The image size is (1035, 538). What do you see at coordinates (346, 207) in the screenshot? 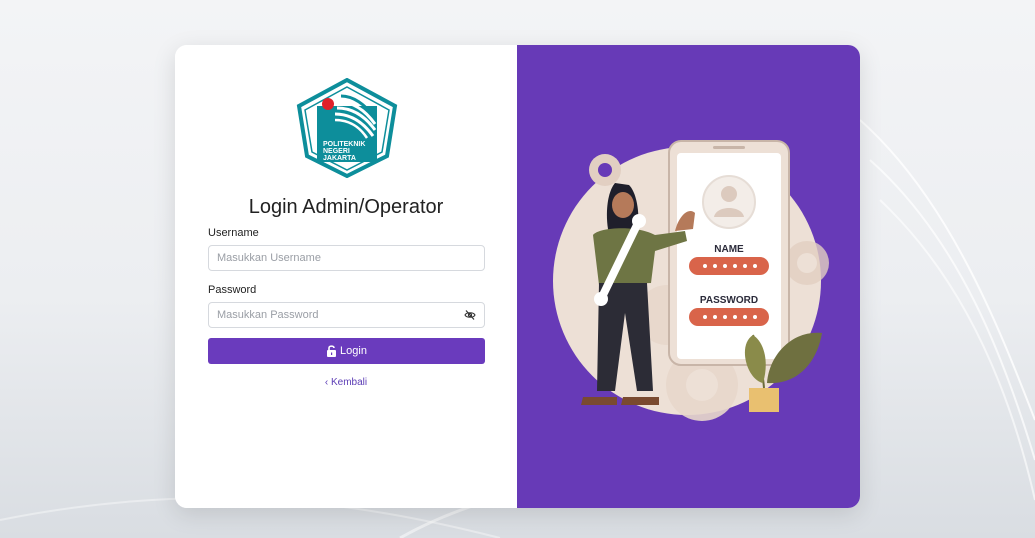
I see `page-title: Login Admin/Operator` at bounding box center [346, 207].